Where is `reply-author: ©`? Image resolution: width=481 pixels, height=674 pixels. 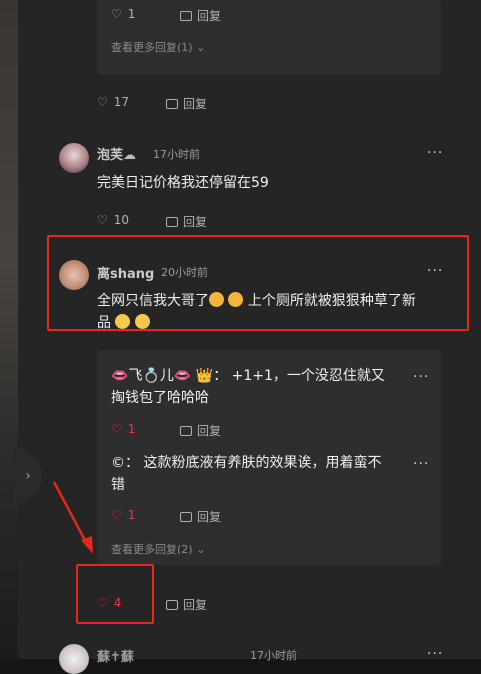
reply-author: © is located at coordinates (118, 463).